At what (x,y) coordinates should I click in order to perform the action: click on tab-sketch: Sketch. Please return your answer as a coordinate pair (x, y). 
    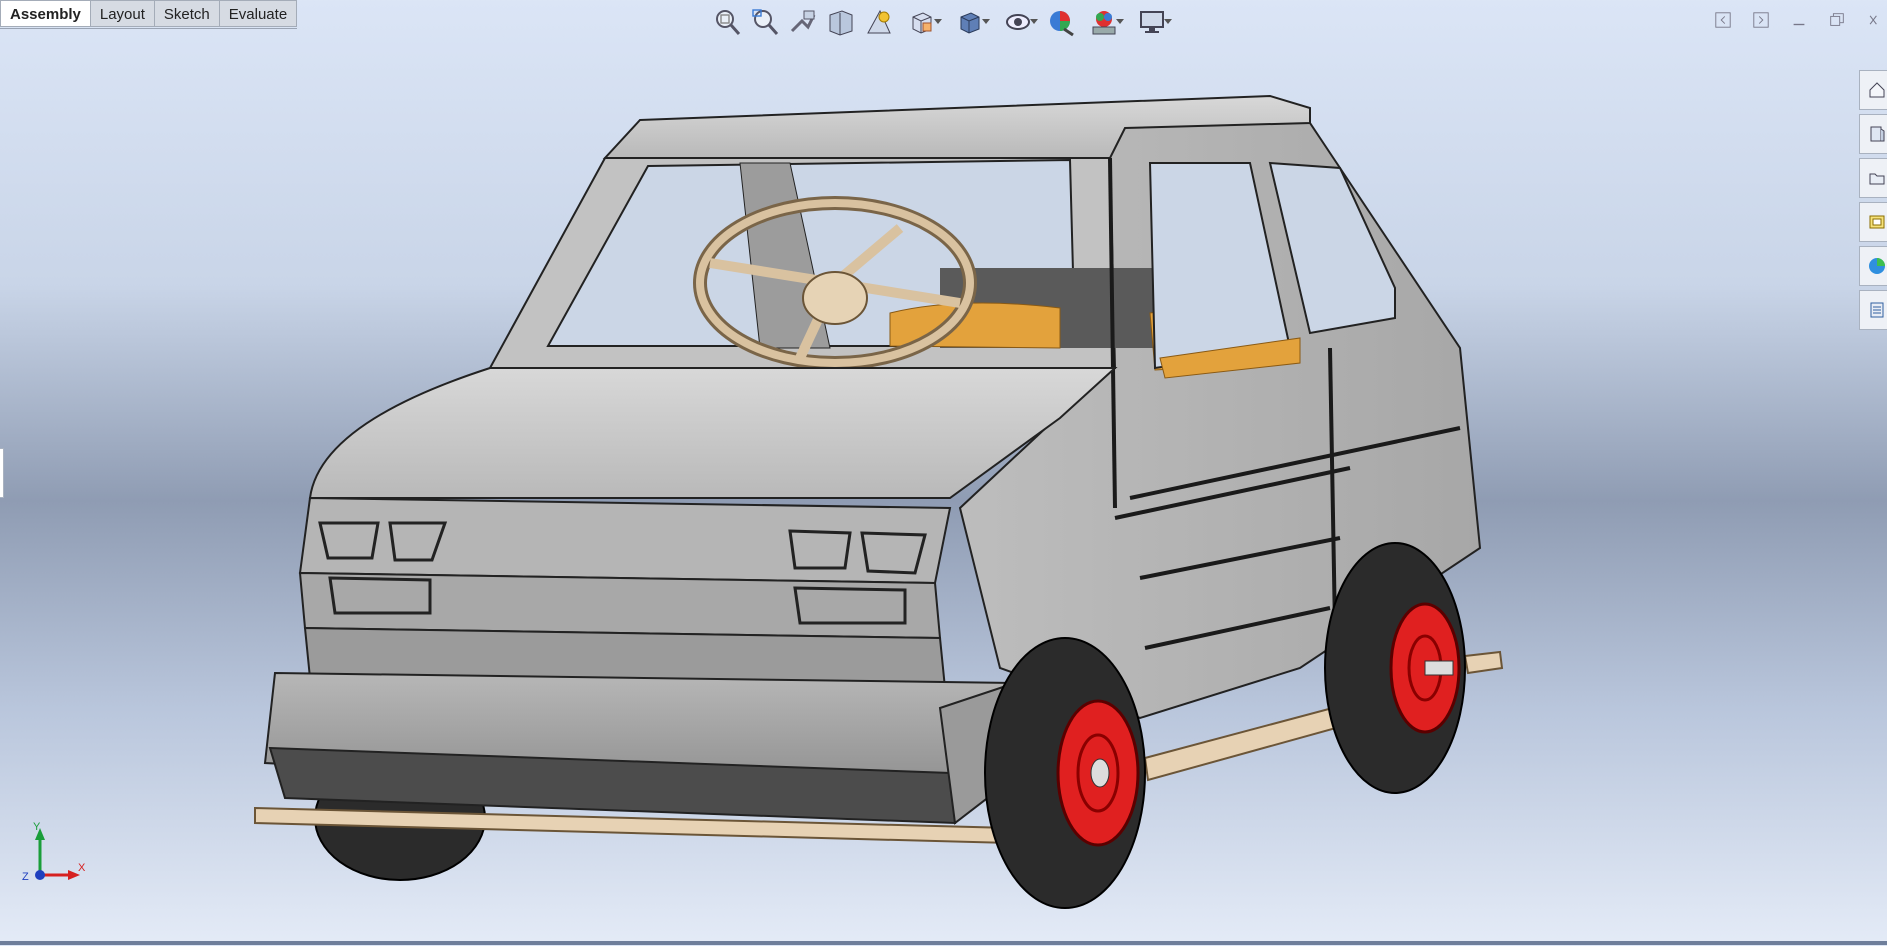
    Looking at the image, I should click on (187, 13).